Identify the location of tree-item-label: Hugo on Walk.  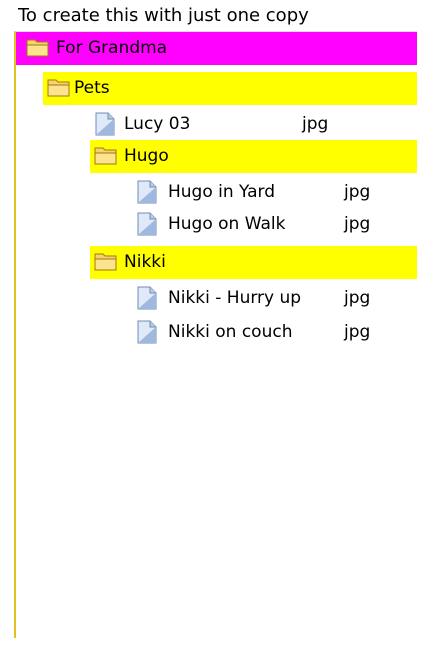
(227, 224).